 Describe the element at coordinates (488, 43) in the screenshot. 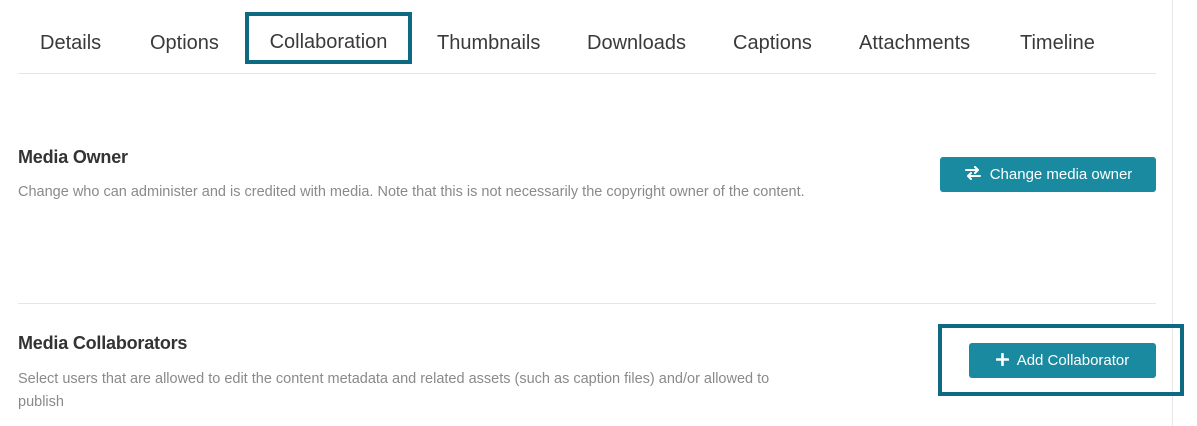

I see `tab-thumbnails: Thumbnails` at that location.